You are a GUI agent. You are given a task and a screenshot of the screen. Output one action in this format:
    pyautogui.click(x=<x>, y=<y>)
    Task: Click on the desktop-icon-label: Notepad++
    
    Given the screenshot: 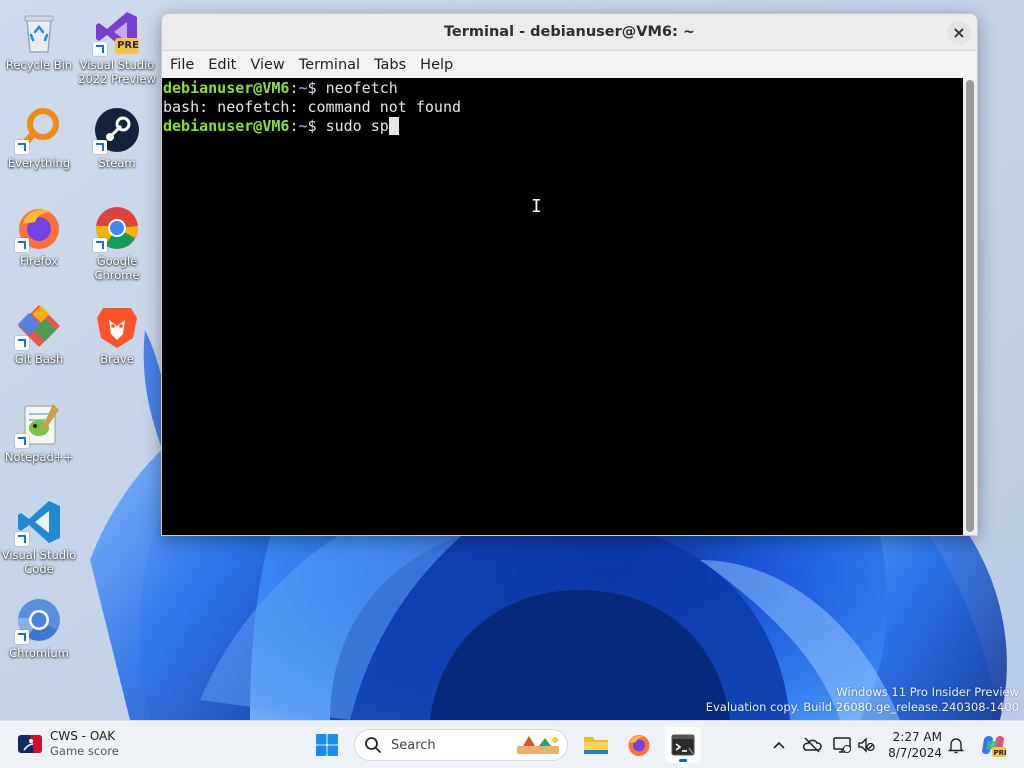 What is the action you would take?
    pyautogui.click(x=39, y=457)
    